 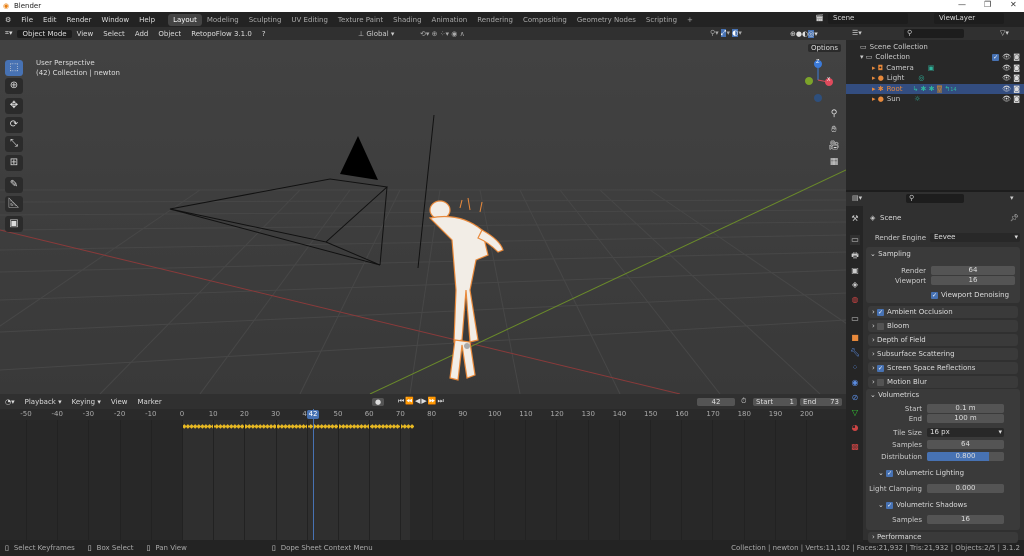 What do you see at coordinates (943, 368) in the screenshot?
I see `panel-screen-space-reflections: › ✓ Screen Space Reflections` at bounding box center [943, 368].